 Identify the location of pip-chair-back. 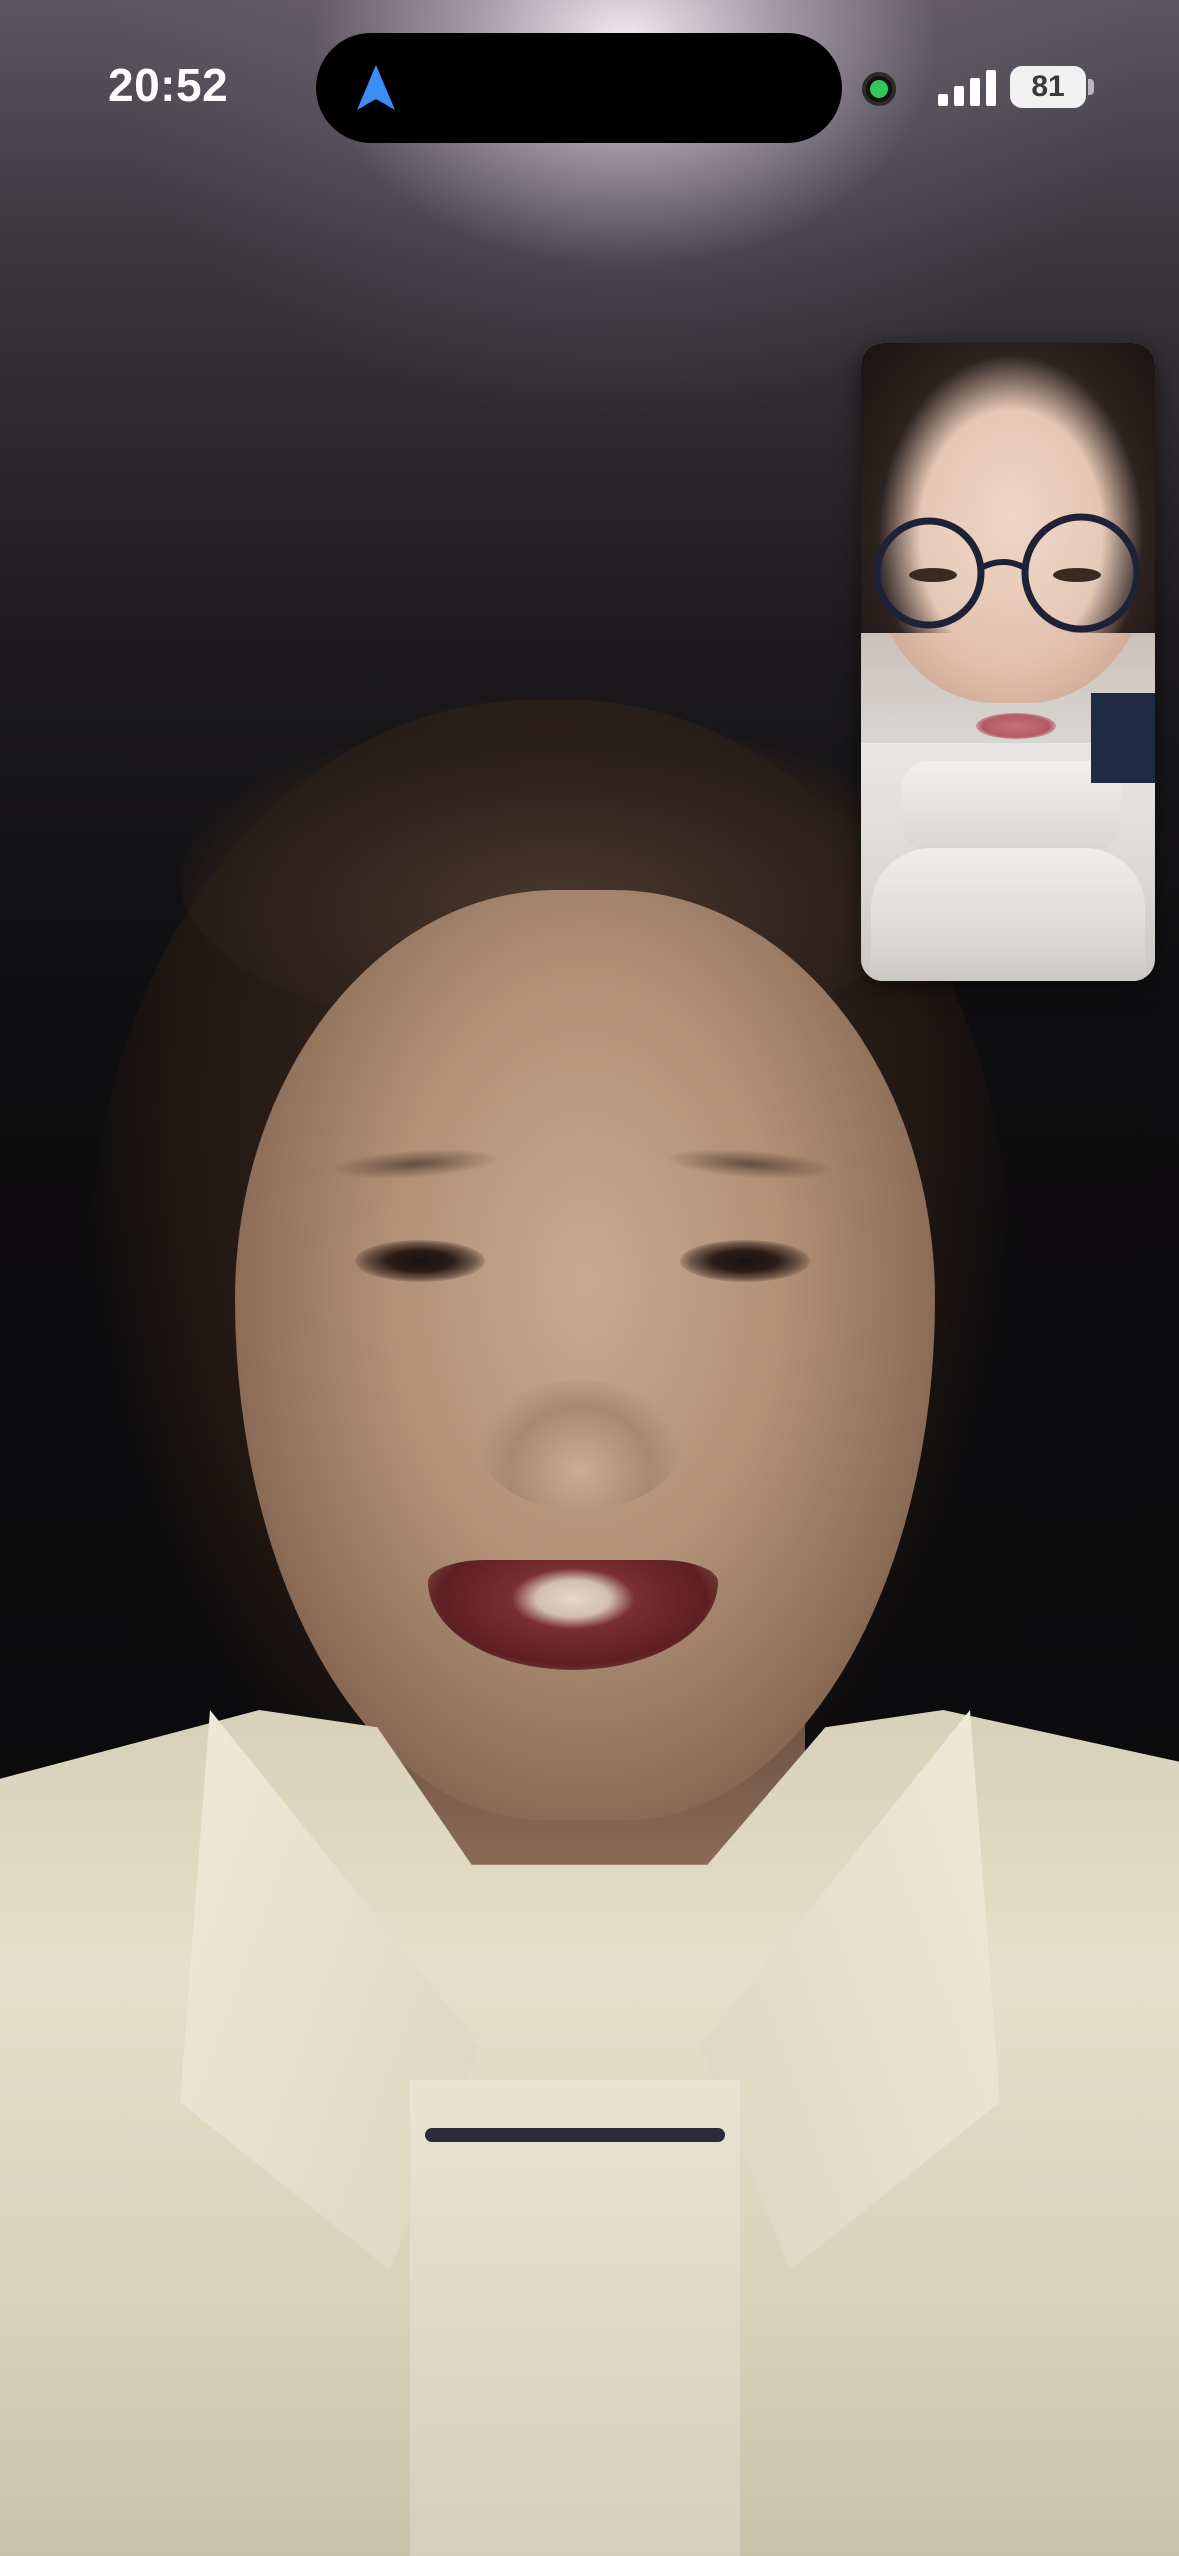
(1011, 806).